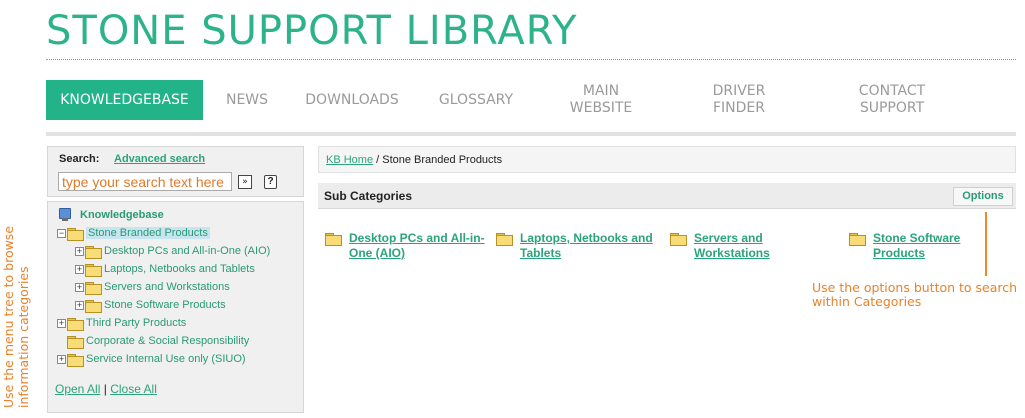 The width and height of the screenshot is (1025, 418). What do you see at coordinates (986, 244) in the screenshot?
I see `options-annotation-line` at bounding box center [986, 244].